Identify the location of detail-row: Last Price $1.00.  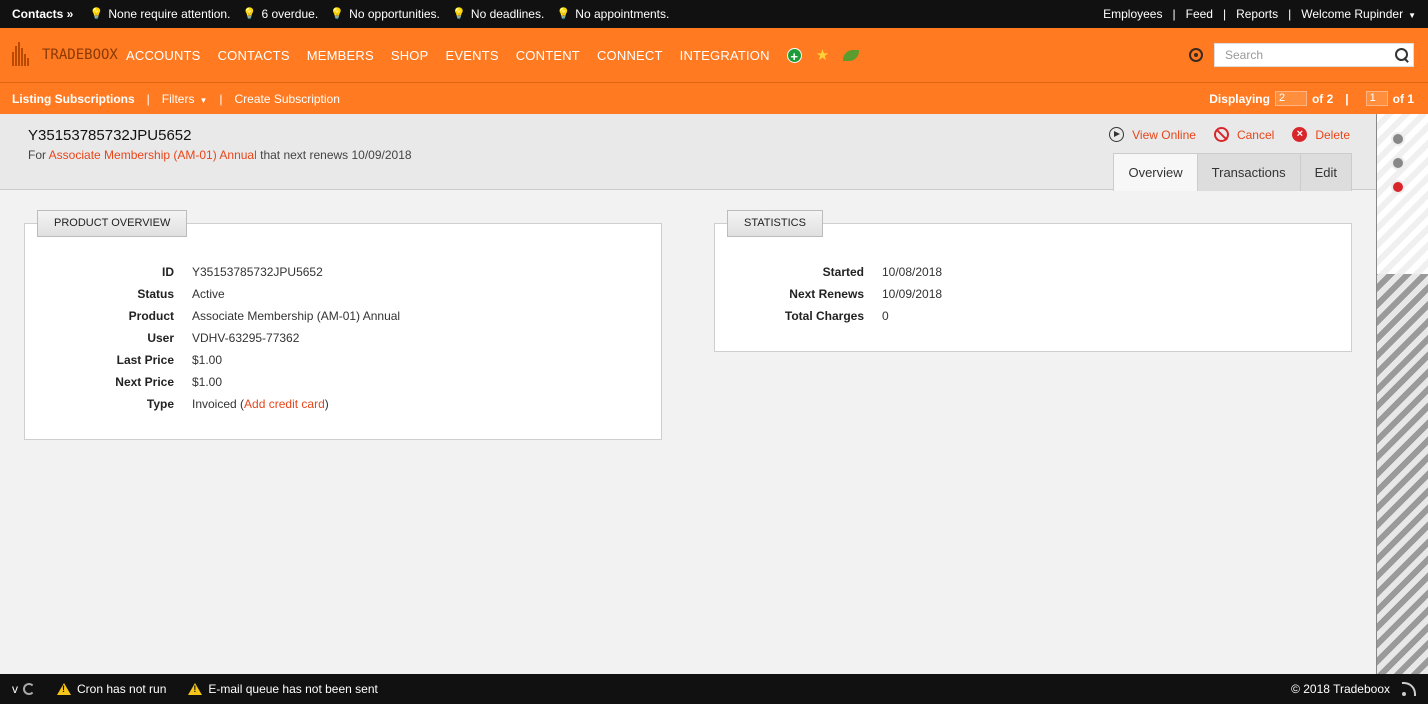
(169, 360).